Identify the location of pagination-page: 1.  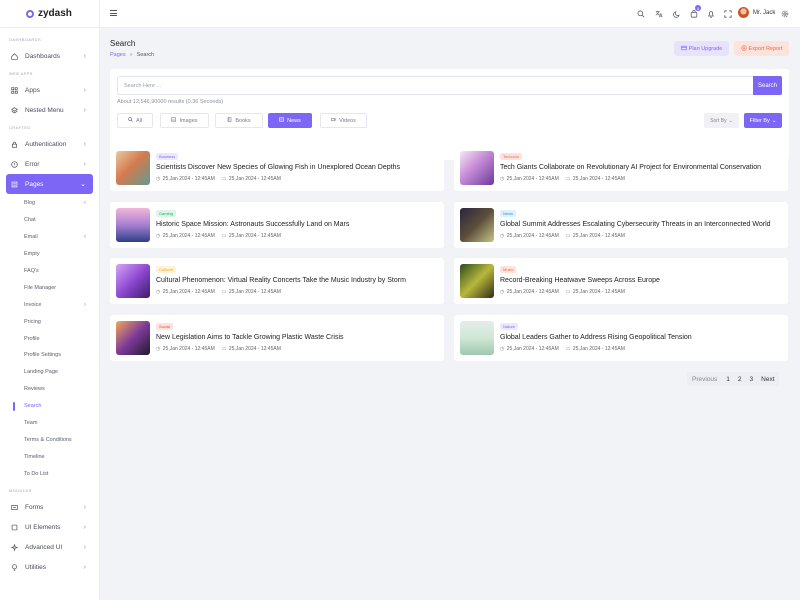
(728, 379).